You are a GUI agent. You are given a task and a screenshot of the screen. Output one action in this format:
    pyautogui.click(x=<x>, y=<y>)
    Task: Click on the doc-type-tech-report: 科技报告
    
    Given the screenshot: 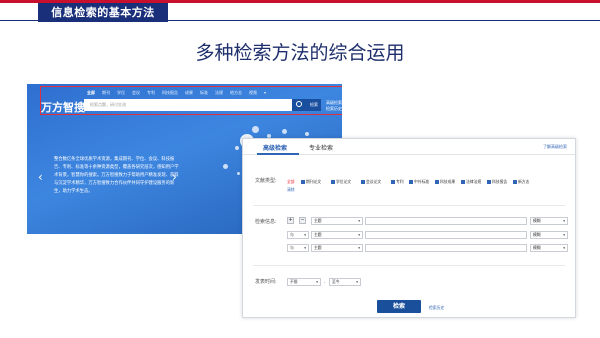 What is the action you would take?
    pyautogui.click(x=497, y=182)
    